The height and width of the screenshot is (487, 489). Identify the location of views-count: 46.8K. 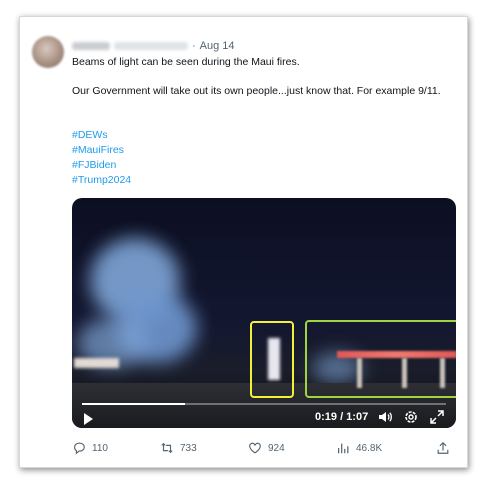
(369, 448).